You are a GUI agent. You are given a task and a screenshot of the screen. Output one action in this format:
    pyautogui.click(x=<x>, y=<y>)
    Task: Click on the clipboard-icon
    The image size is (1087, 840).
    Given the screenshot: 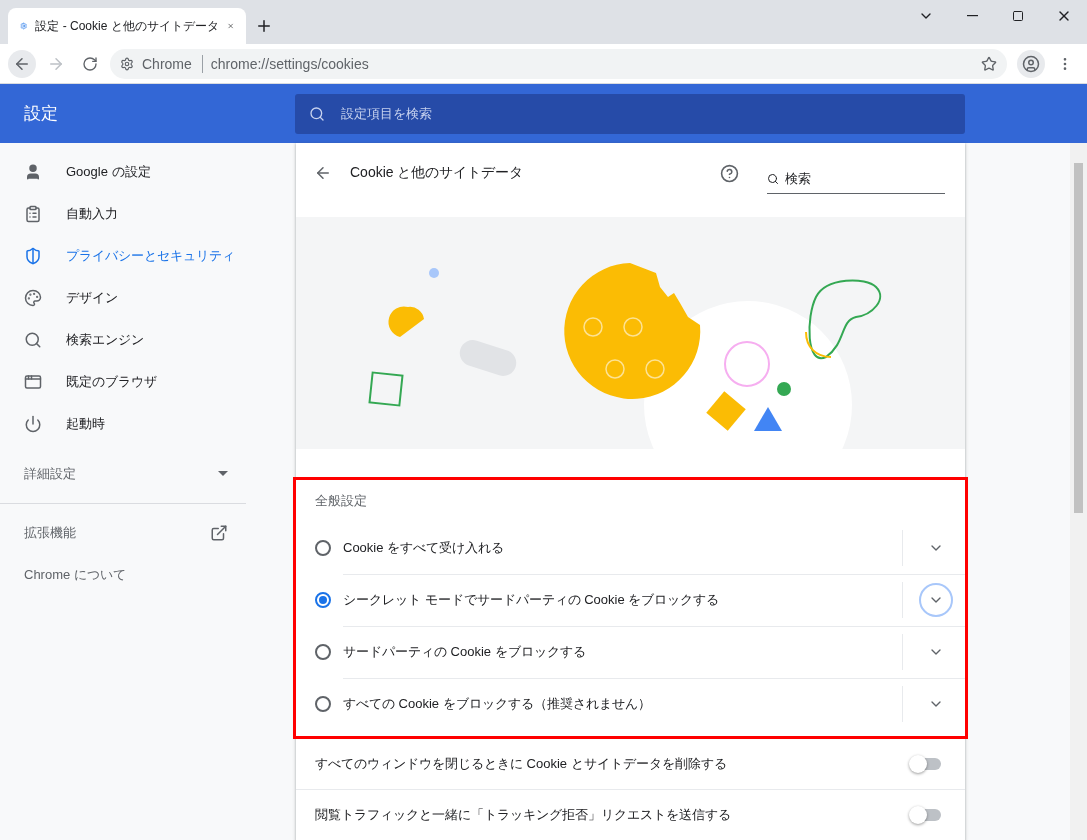 What is the action you would take?
    pyautogui.click(x=33, y=214)
    